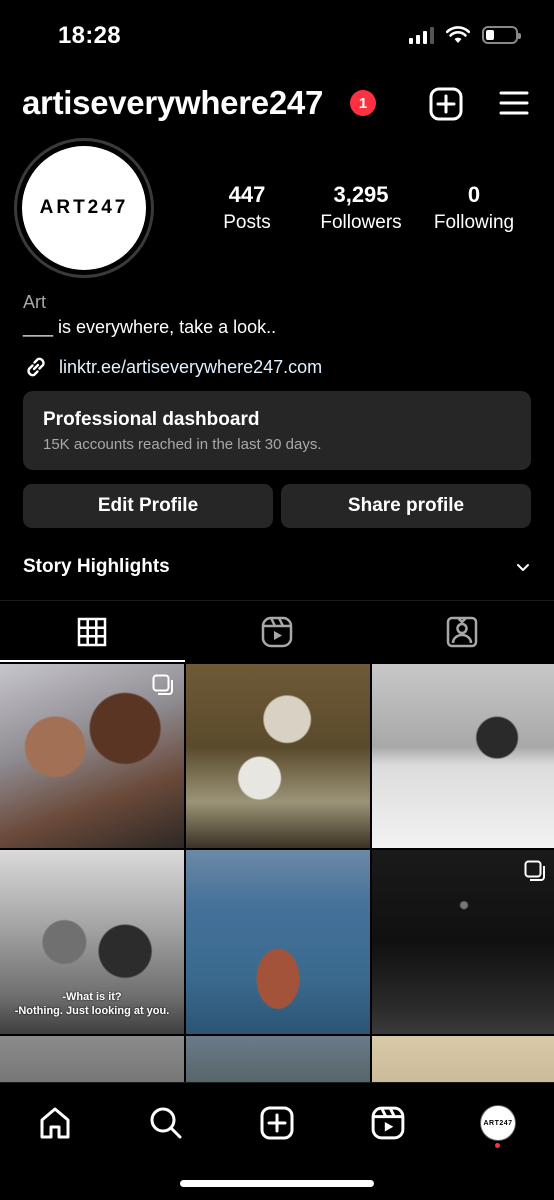  What do you see at coordinates (523, 567) in the screenshot?
I see `chevron-down-icon` at bounding box center [523, 567].